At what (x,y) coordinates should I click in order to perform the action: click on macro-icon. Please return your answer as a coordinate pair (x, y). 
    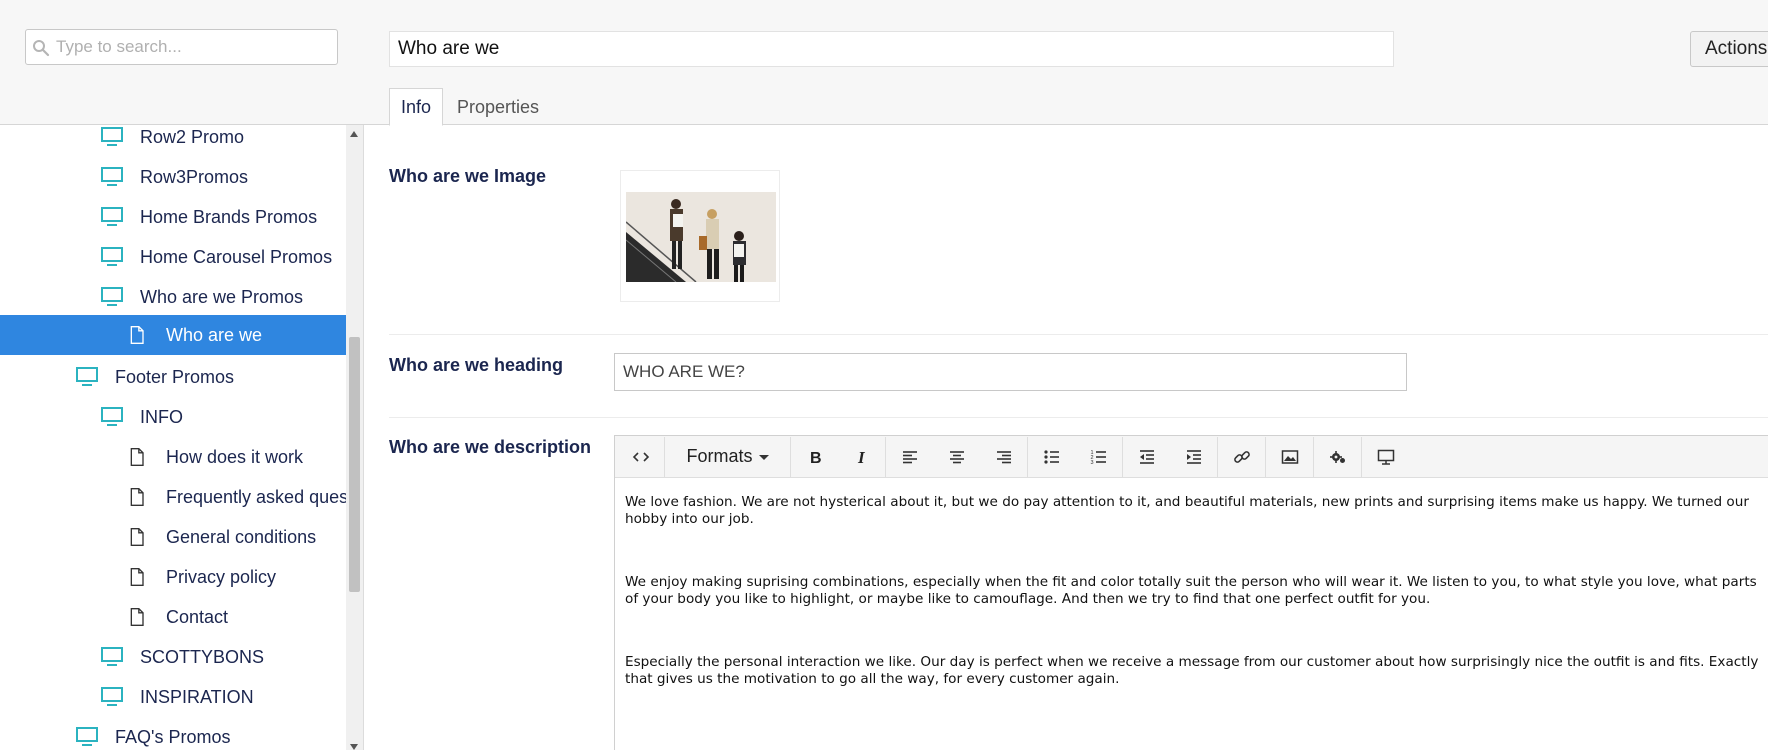
    Looking at the image, I should click on (1337, 456).